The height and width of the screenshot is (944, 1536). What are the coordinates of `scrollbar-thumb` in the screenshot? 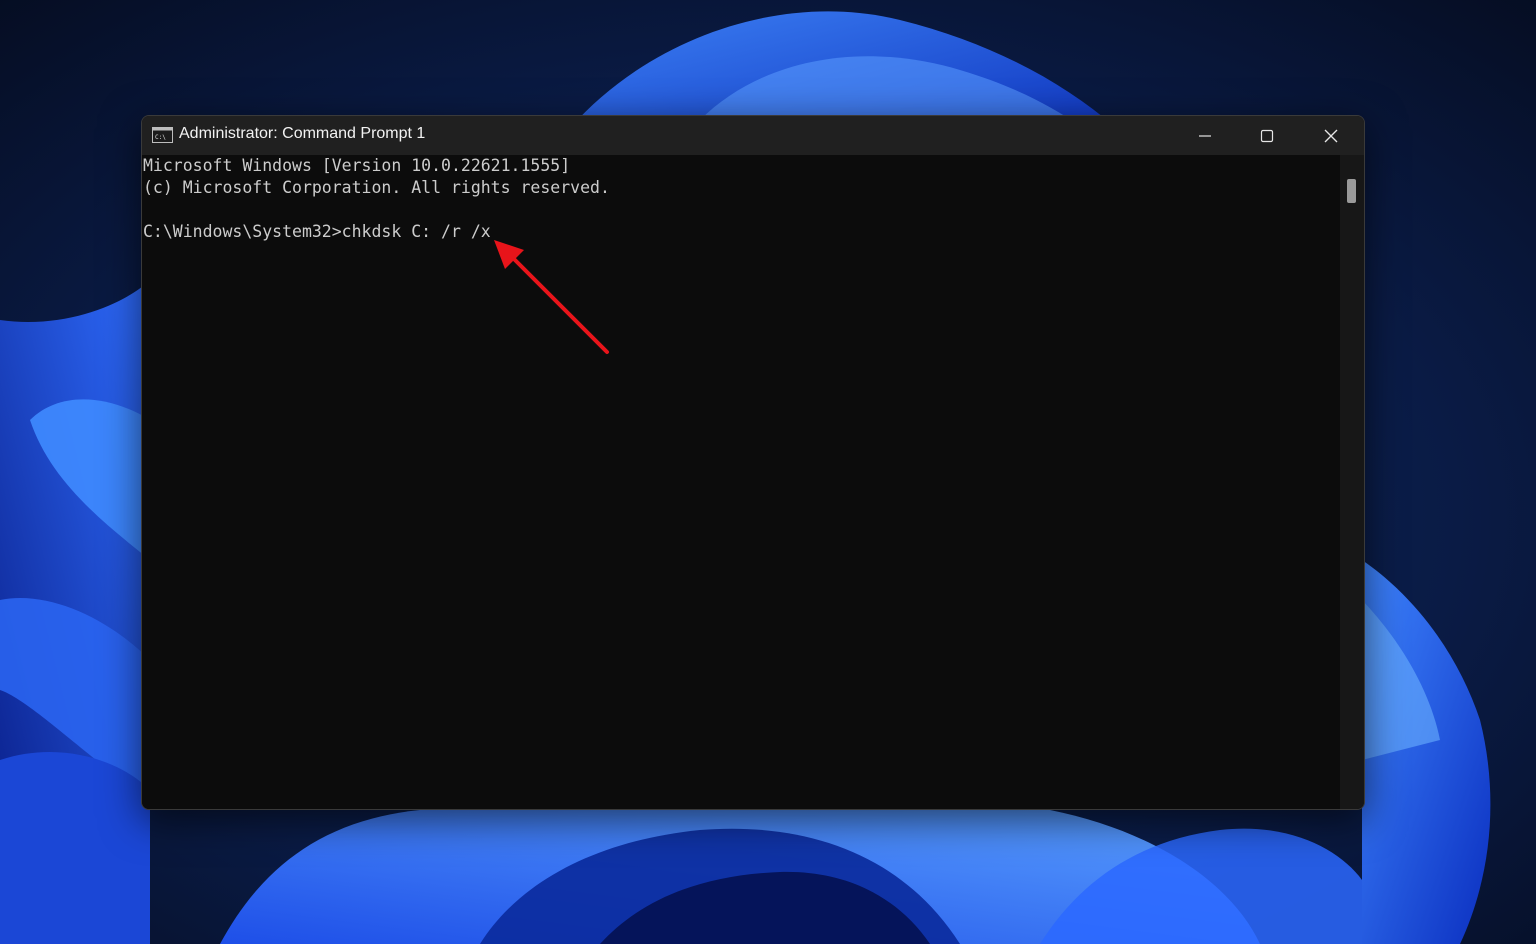 It's located at (1351, 191).